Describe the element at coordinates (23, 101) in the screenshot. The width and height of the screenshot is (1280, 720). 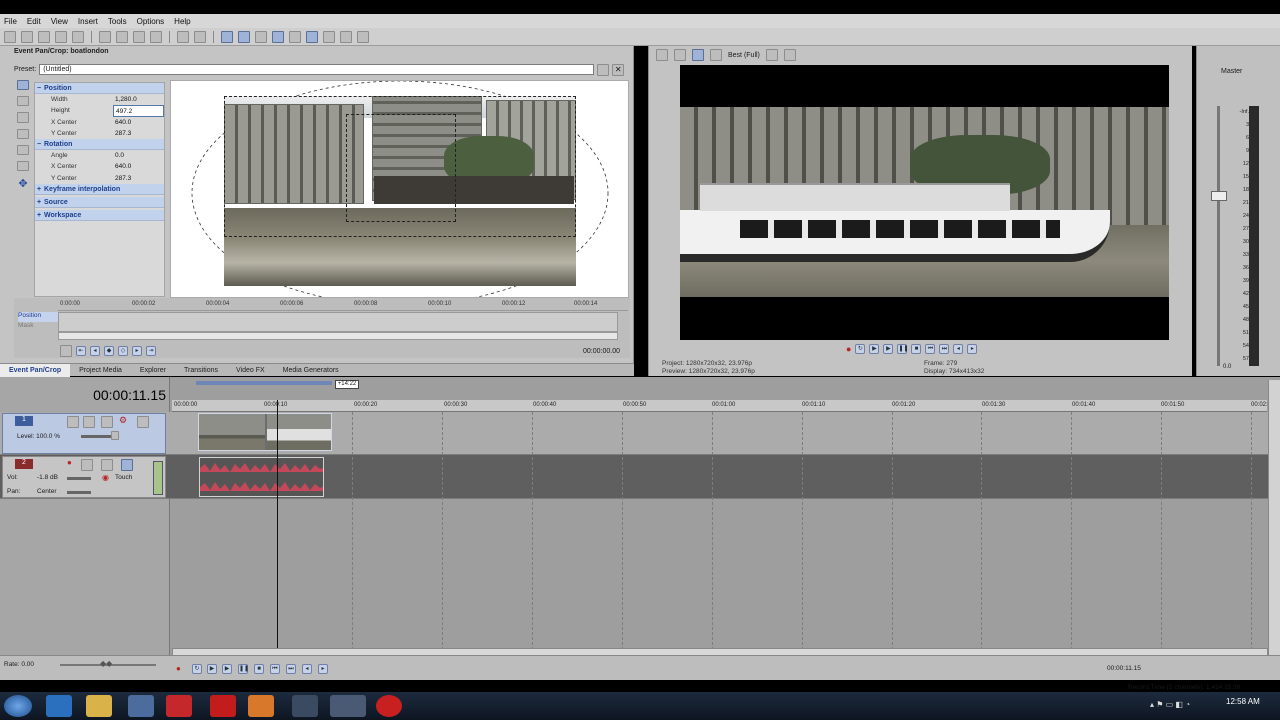
I see `normal-edit-icon` at that location.